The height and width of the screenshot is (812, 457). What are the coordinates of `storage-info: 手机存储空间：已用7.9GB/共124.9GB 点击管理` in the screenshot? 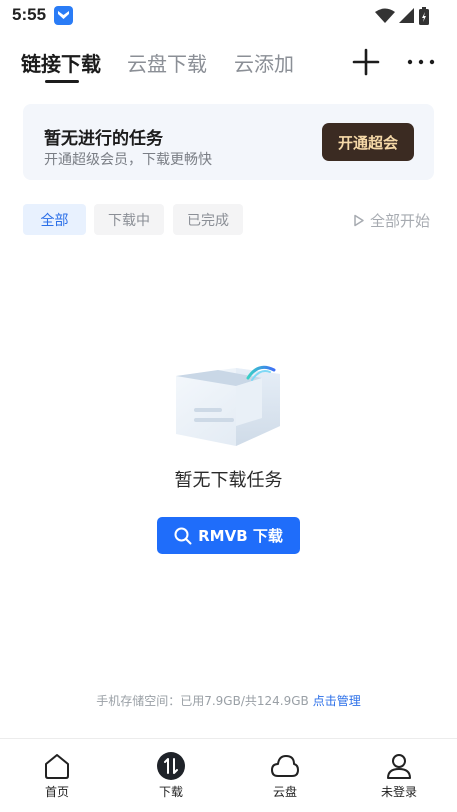 It's located at (228, 700).